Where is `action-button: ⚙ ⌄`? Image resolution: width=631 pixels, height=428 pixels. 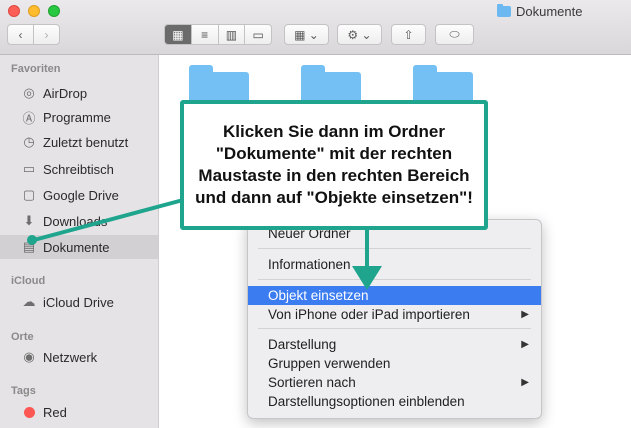 action-button: ⚙ ⌄ is located at coordinates (359, 34).